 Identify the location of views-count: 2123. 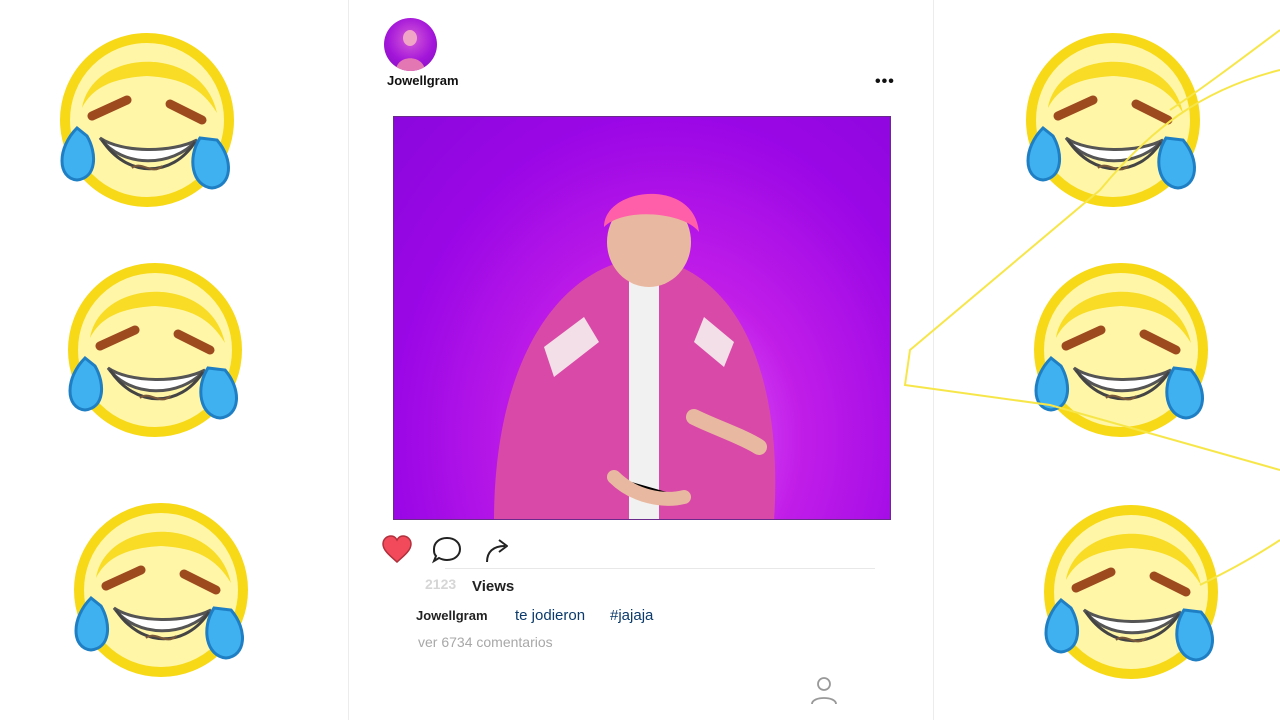
(441, 584).